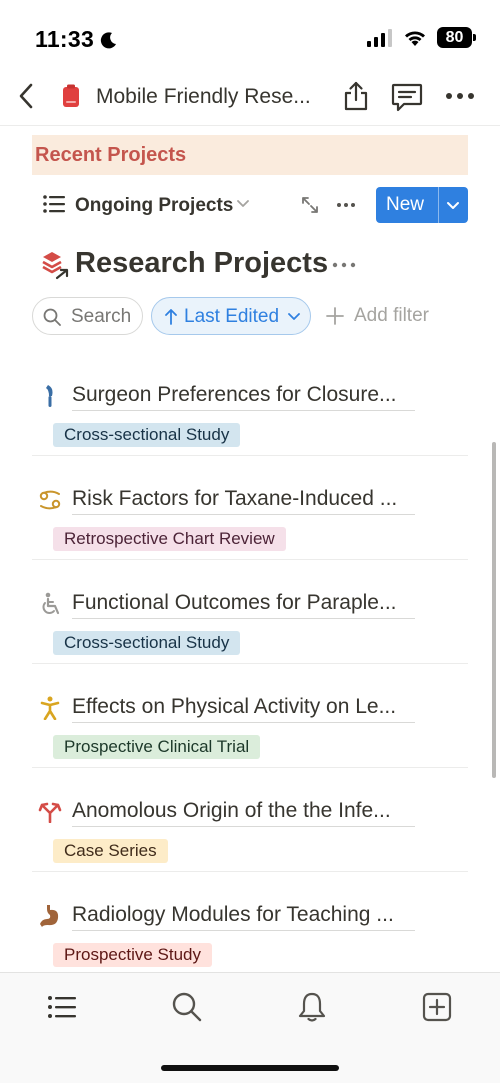  What do you see at coordinates (50, 604) in the screenshot?
I see `wheelchair-icon` at bounding box center [50, 604].